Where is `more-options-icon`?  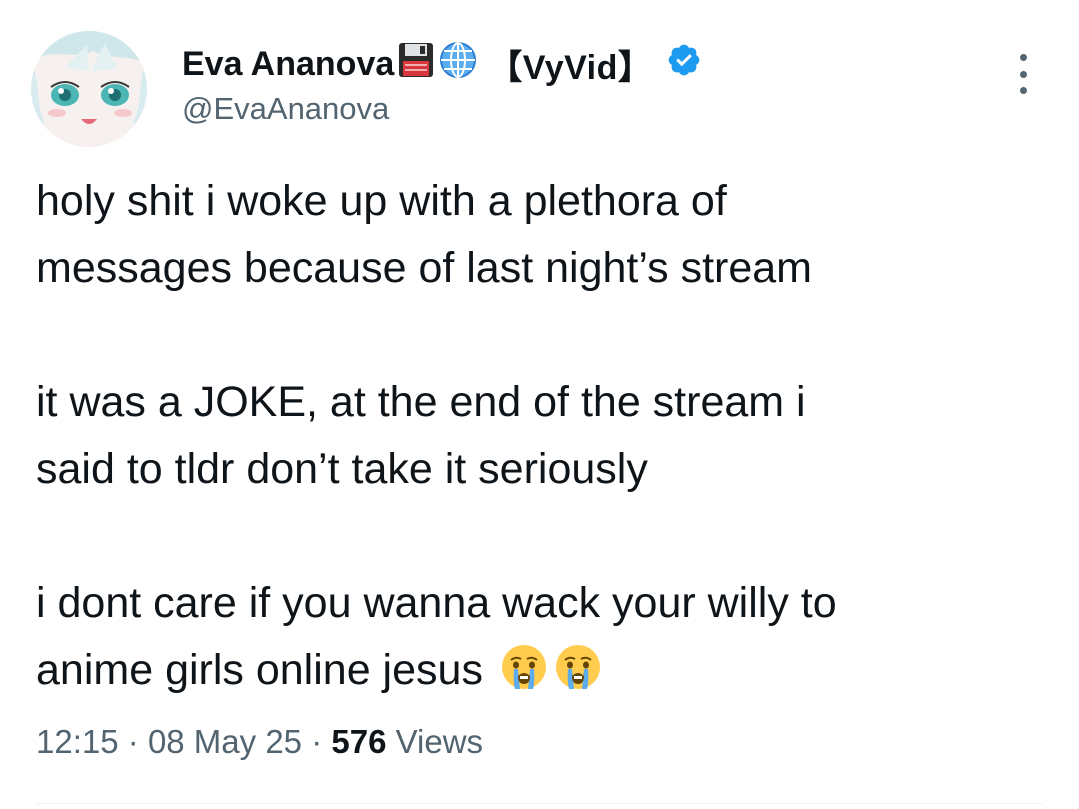 more-options-icon is located at coordinates (1023, 74).